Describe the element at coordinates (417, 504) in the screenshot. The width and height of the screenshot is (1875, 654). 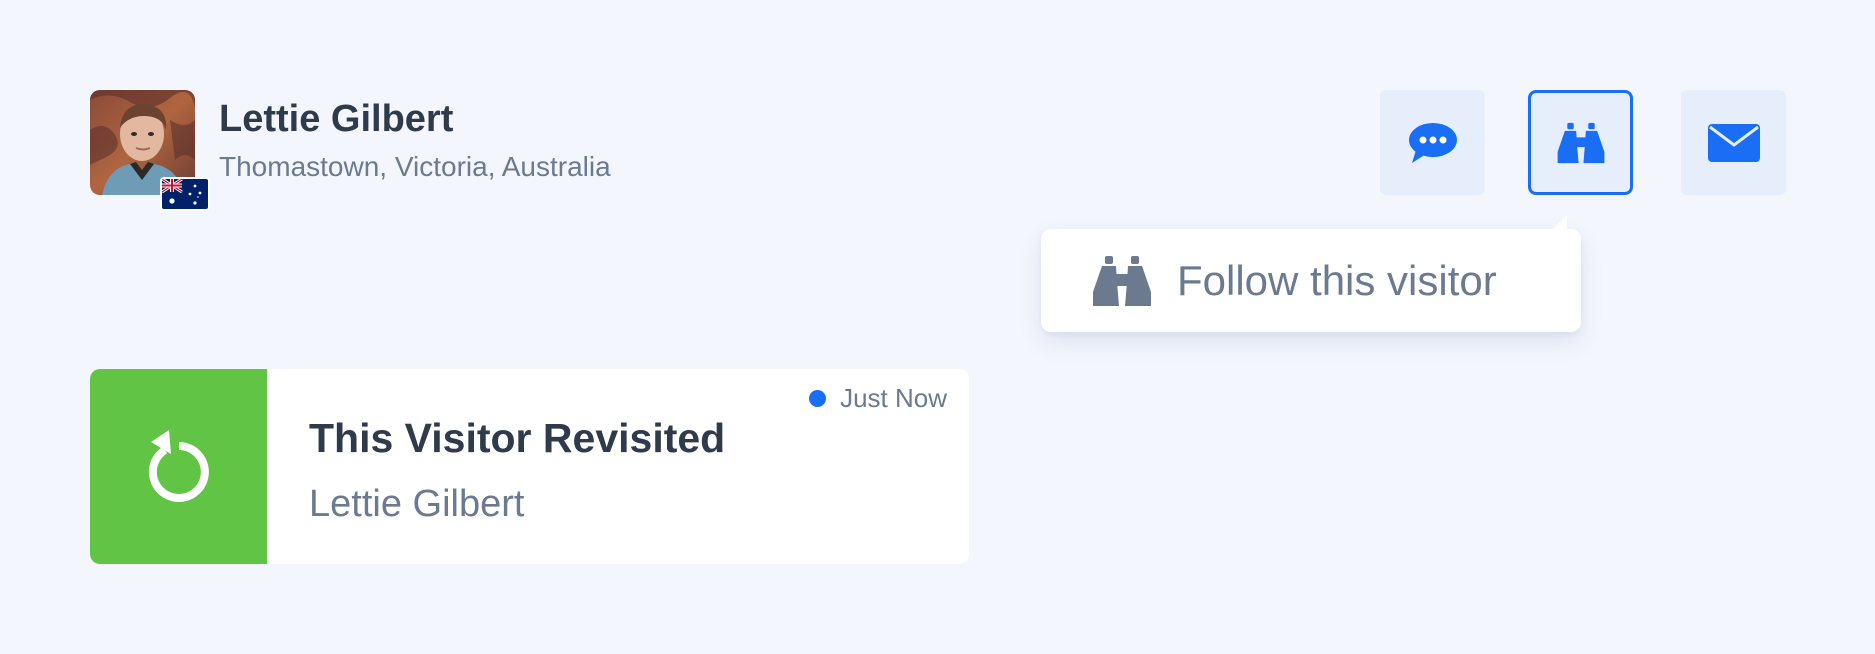
I see `activity-visitor-name: Lettie Gilbert` at that location.